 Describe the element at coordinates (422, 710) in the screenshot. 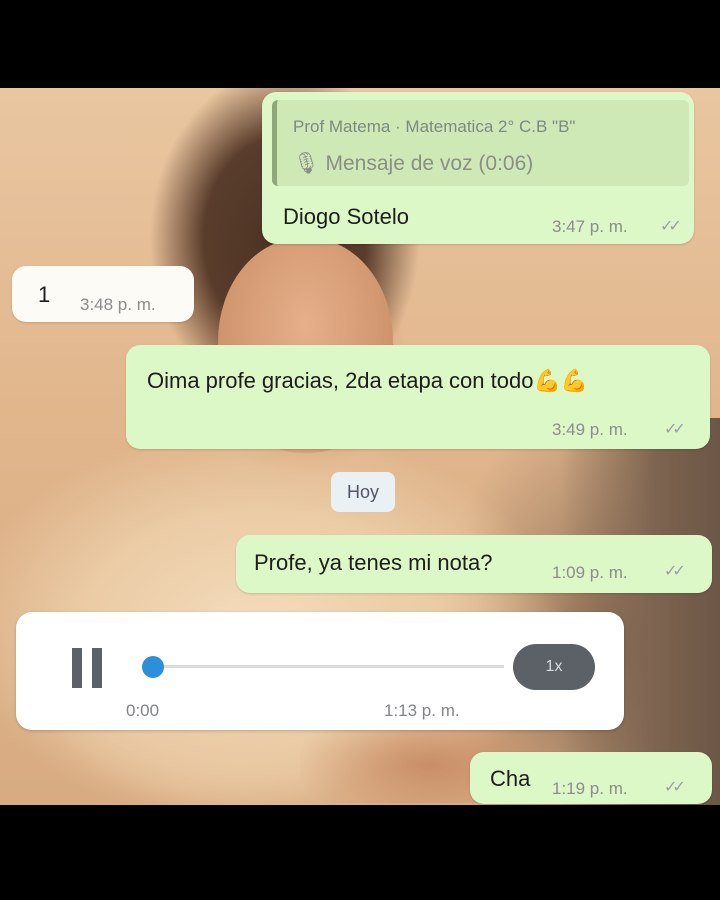

I see `voice-message-time: 1:13 p. m.` at that location.